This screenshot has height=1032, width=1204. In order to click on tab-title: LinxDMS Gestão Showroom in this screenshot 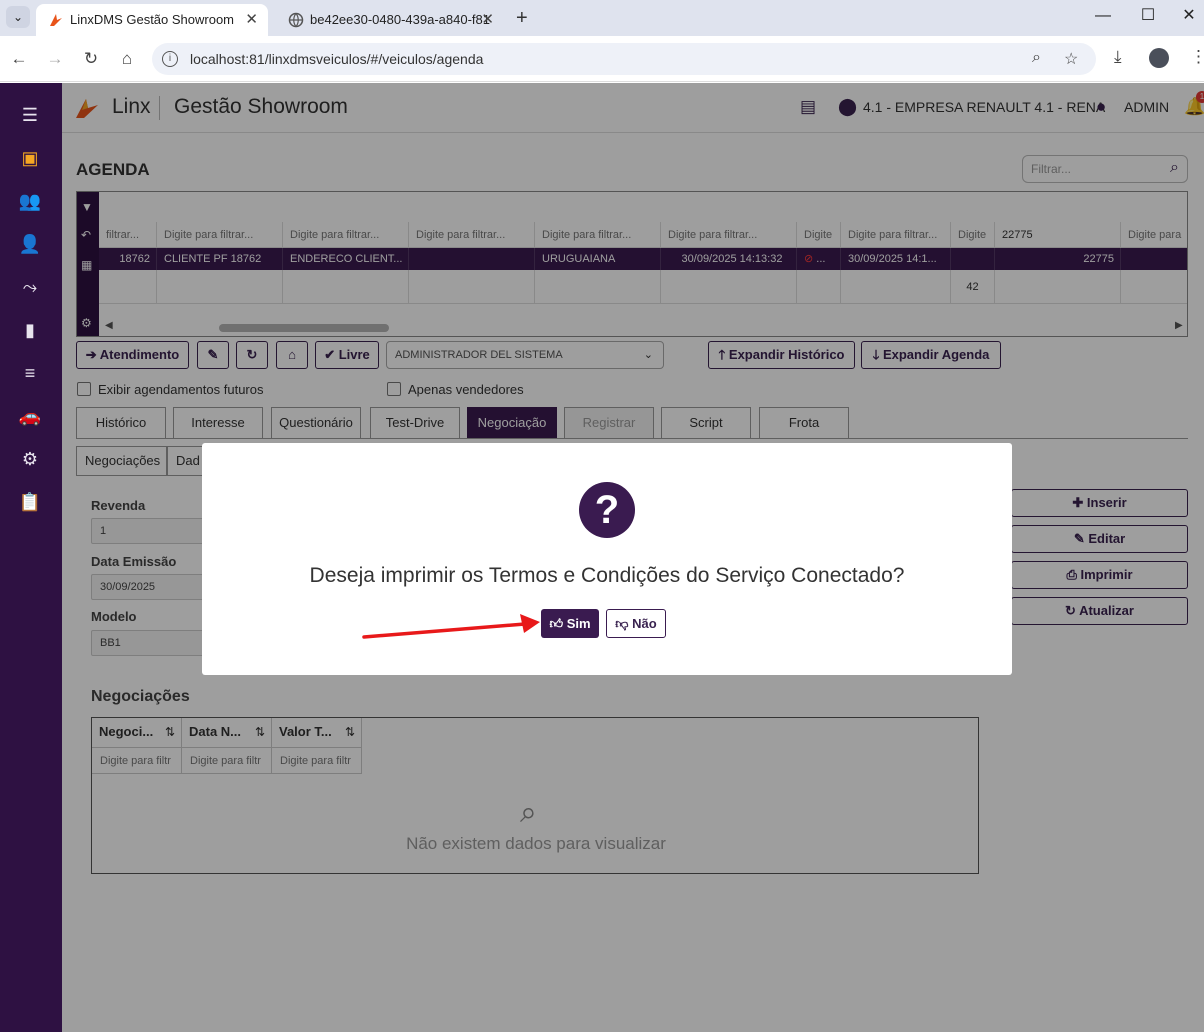, I will do `click(152, 19)`.